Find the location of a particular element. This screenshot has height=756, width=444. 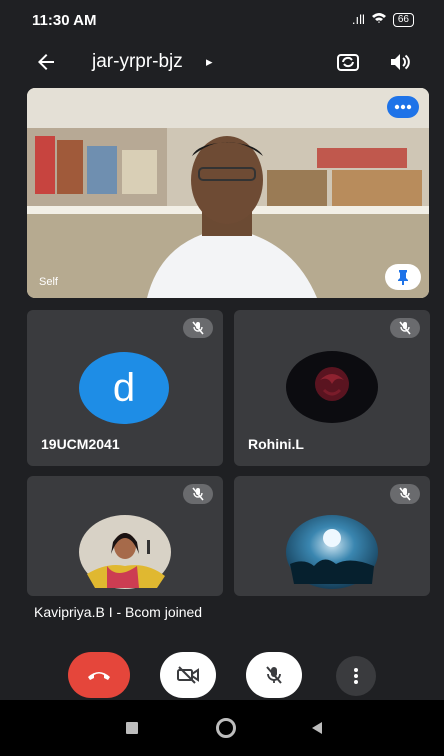

pin-icon is located at coordinates (403, 277).